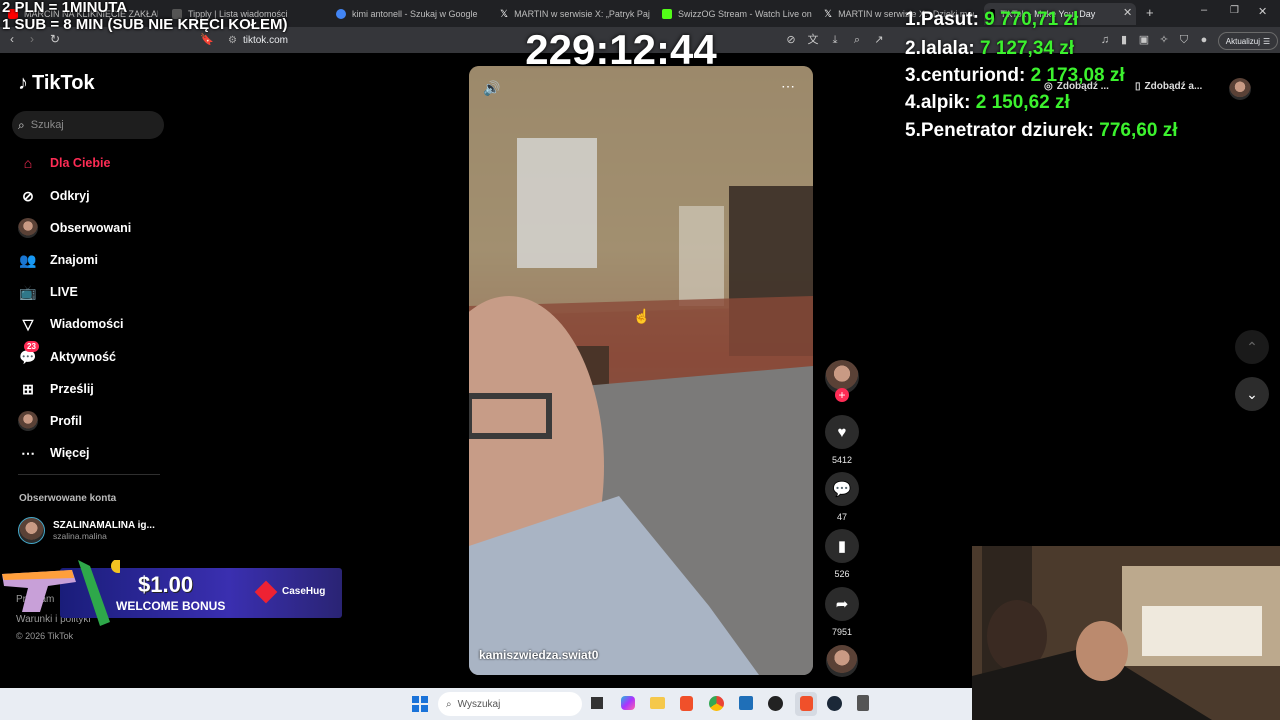  What do you see at coordinates (1138, 86) in the screenshot?
I see `phone-icon: ▯` at bounding box center [1138, 86].